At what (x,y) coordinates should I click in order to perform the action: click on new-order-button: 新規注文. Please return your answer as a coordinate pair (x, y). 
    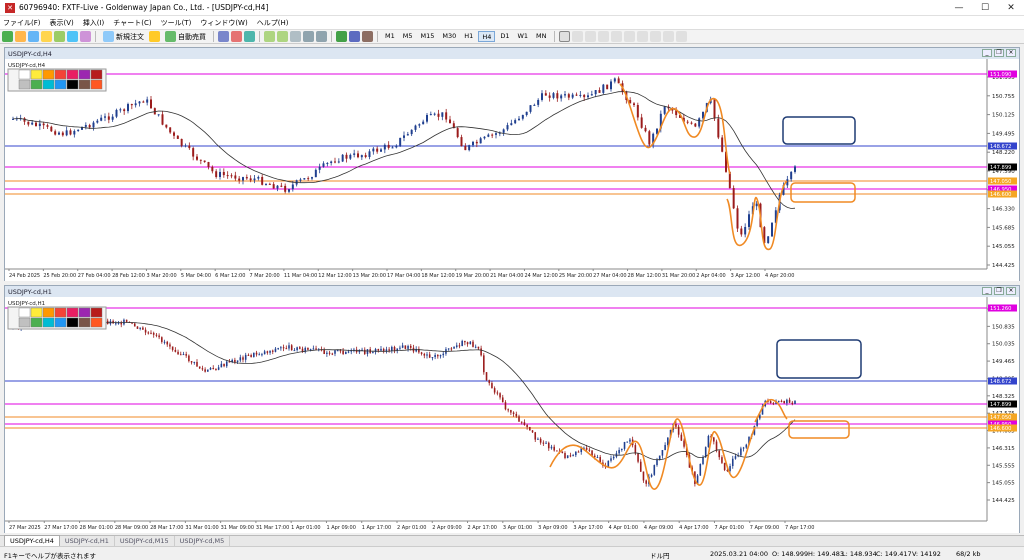
    Looking at the image, I should click on (123, 37).